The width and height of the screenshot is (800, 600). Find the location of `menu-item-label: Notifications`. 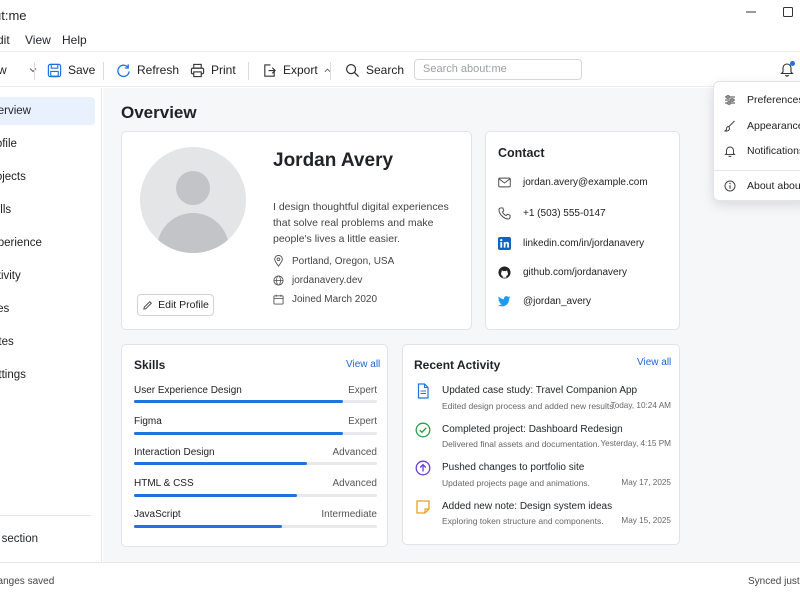

menu-item-label: Notifications is located at coordinates (773, 151).